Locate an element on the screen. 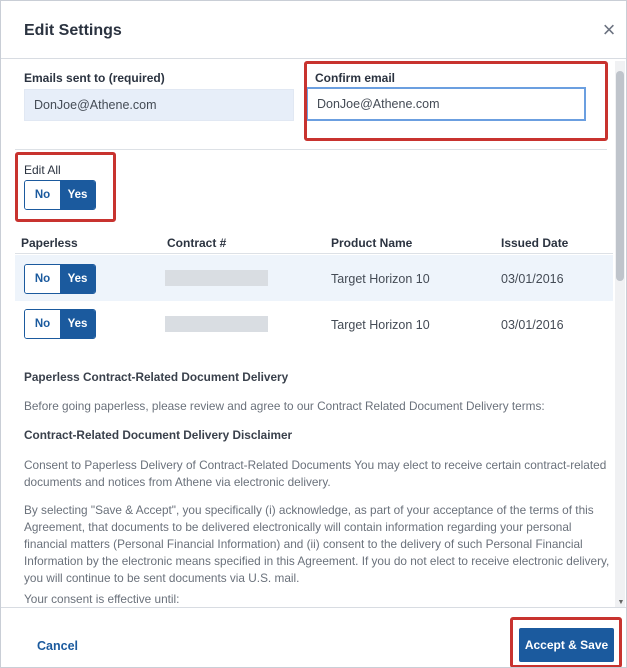  table-header-divider is located at coordinates (314, 253).